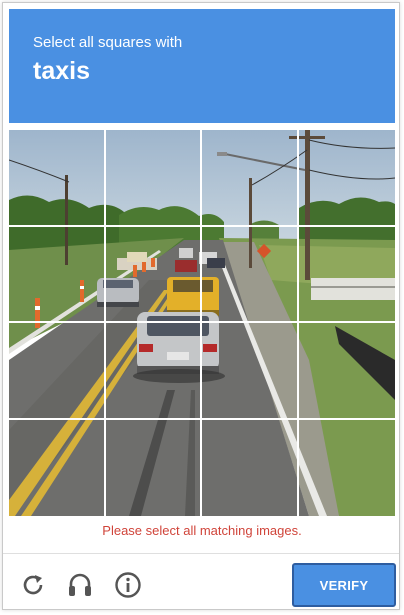  I want to click on tile-r3-c2, so click(153, 371).